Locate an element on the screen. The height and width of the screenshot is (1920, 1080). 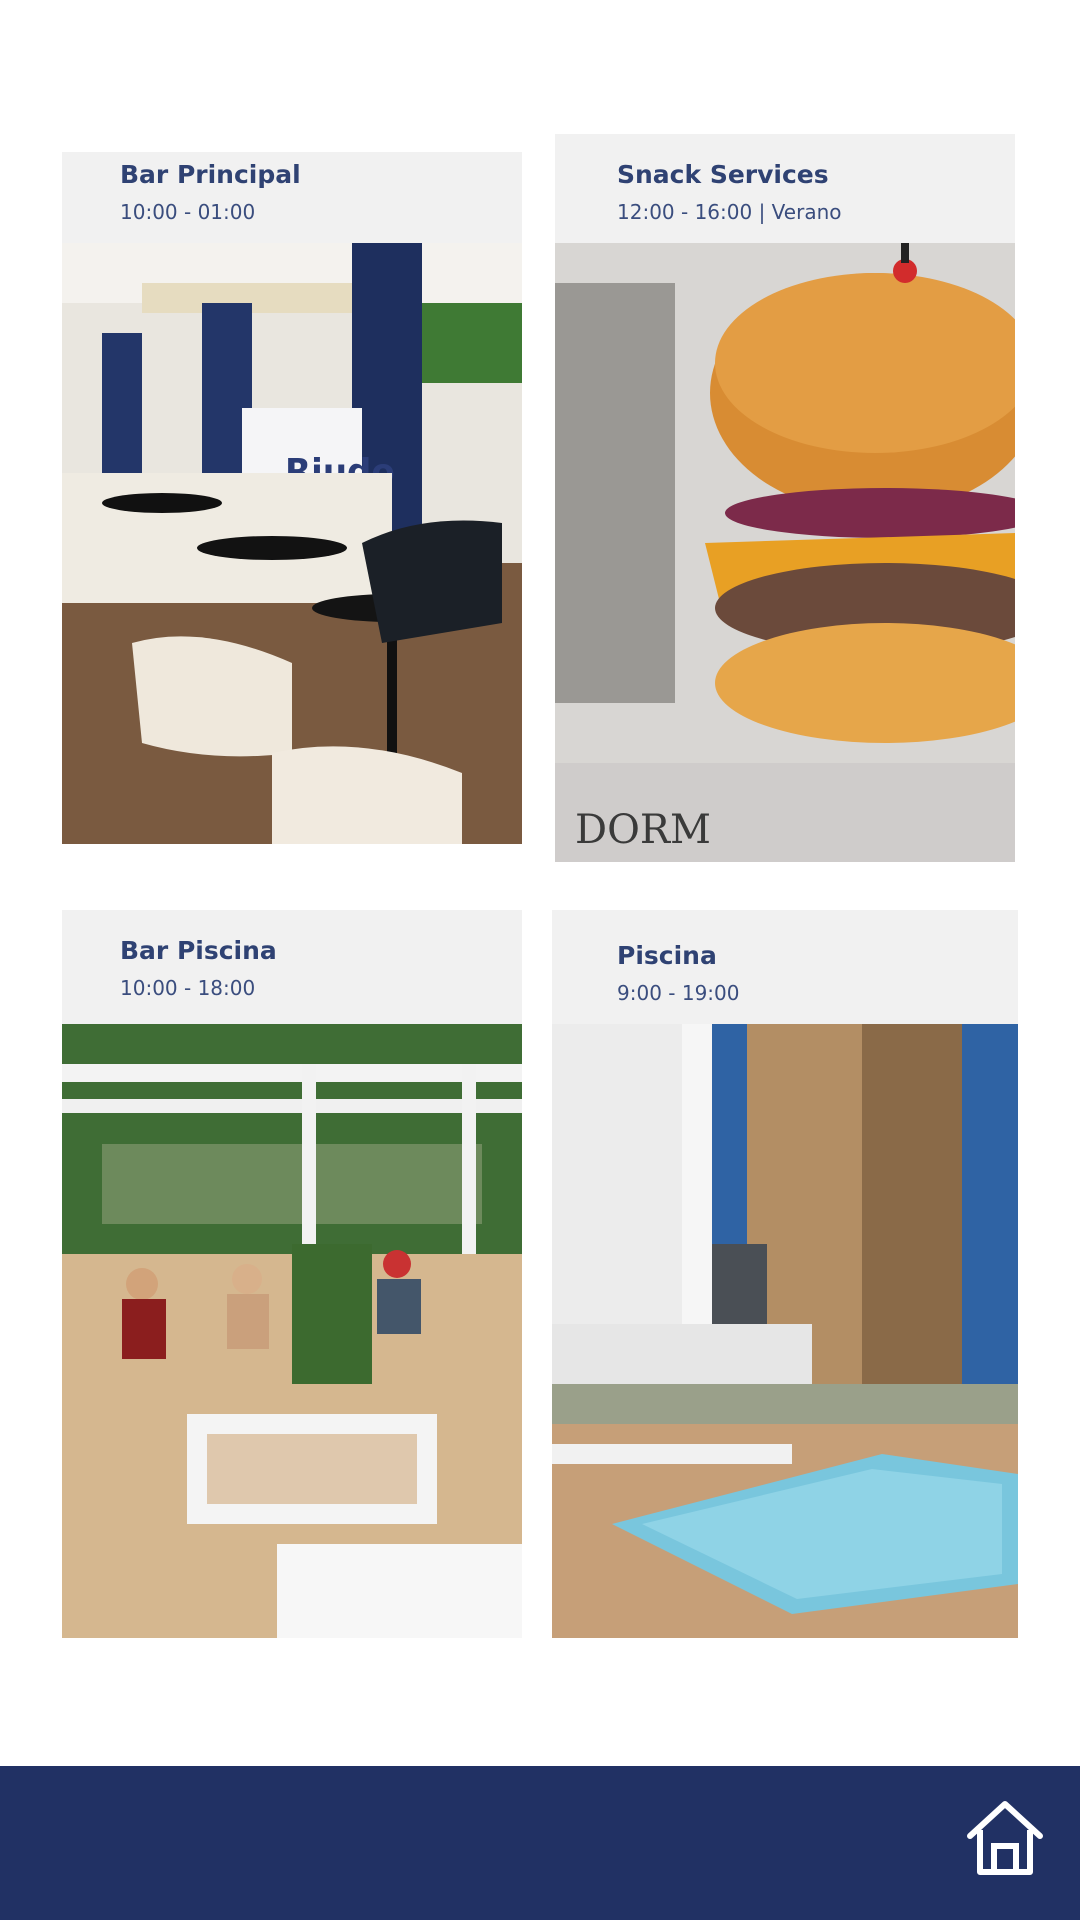
card-title: Piscina is located at coordinates (667, 955).